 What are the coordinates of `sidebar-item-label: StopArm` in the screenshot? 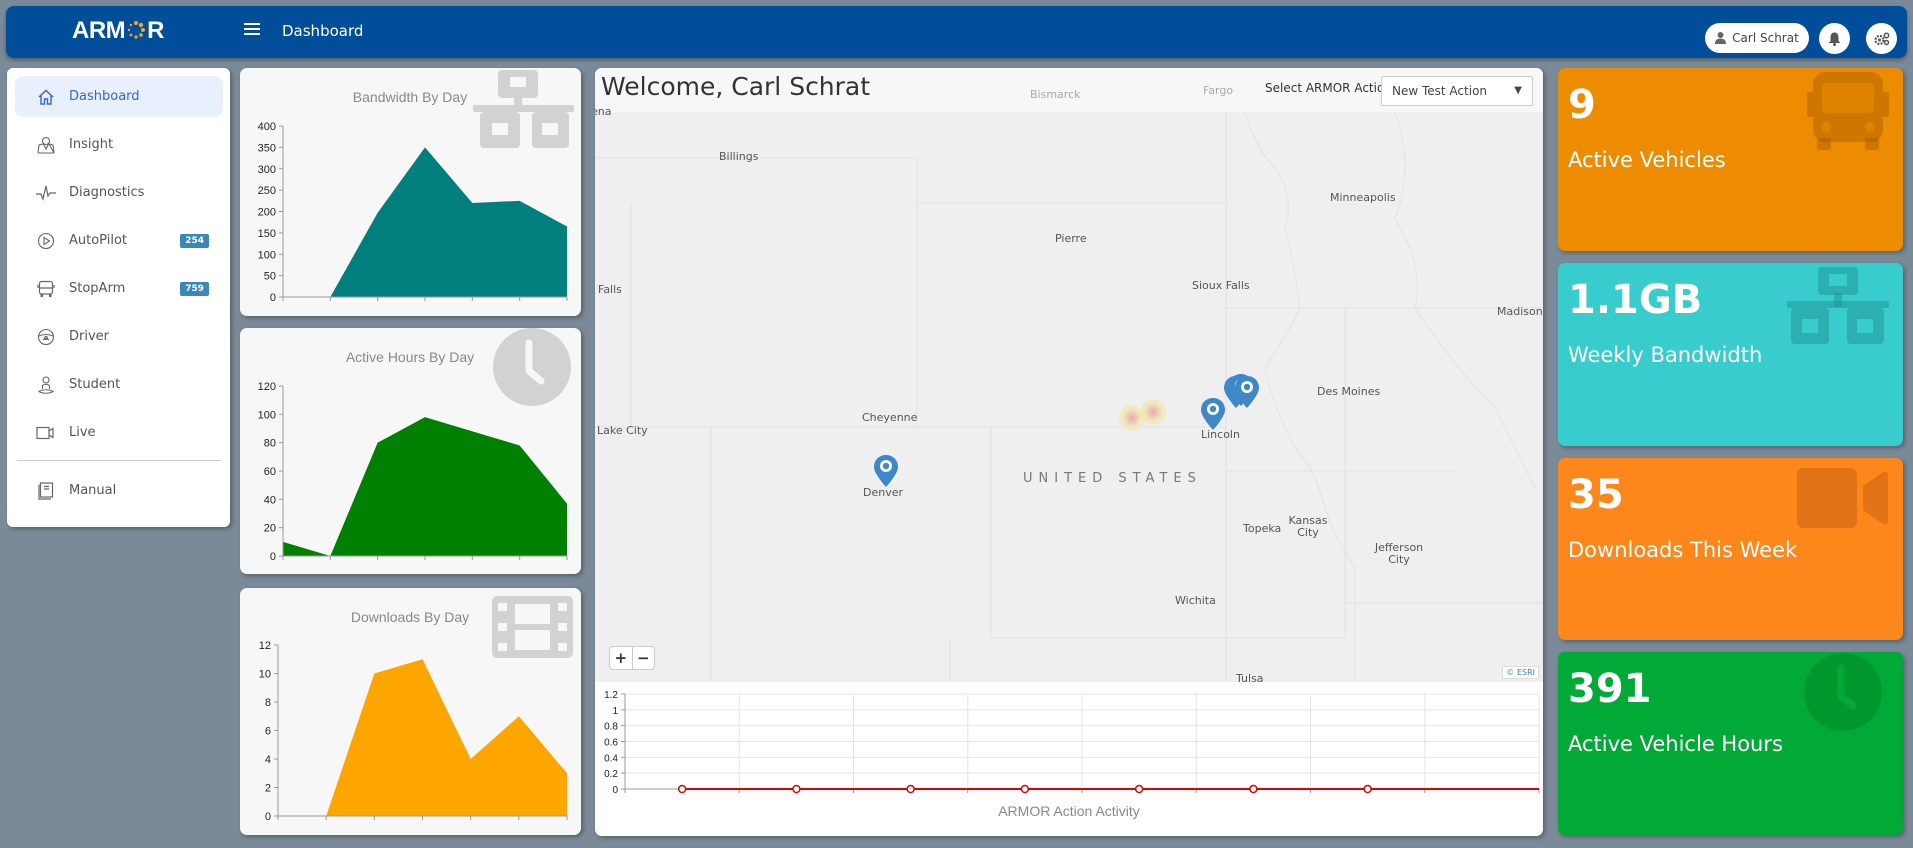 It's located at (97, 288).